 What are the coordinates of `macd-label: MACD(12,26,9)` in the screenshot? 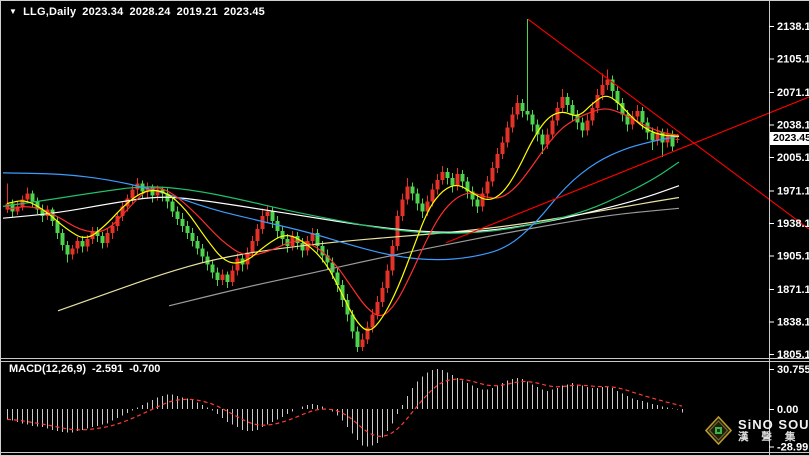 It's located at (48, 369).